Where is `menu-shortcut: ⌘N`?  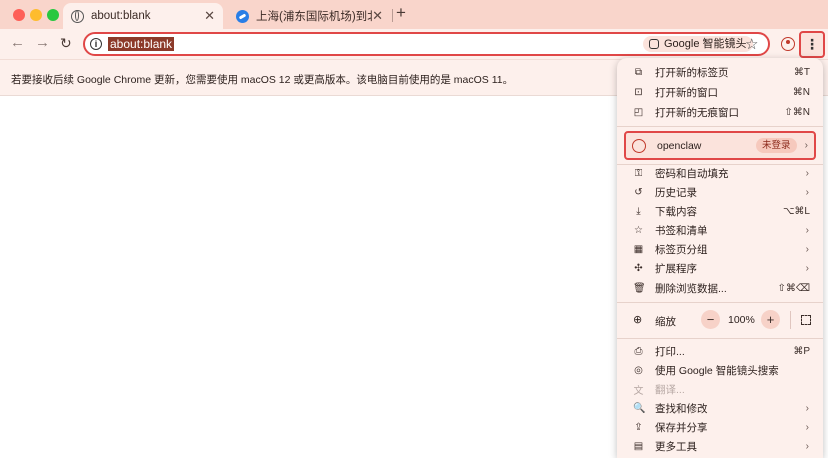
menu-shortcut: ⌘N is located at coordinates (801, 92).